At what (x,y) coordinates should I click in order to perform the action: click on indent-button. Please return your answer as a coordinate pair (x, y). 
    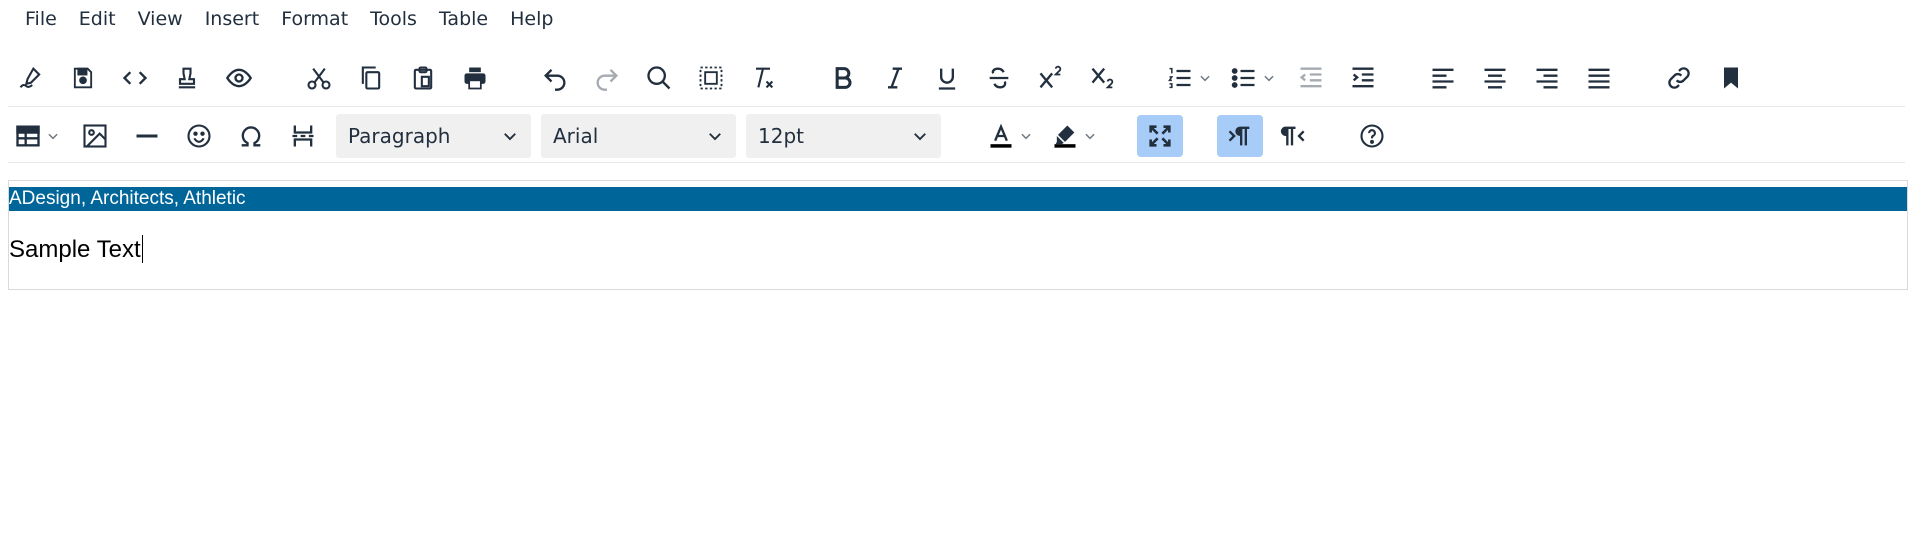
    Looking at the image, I should click on (1363, 78).